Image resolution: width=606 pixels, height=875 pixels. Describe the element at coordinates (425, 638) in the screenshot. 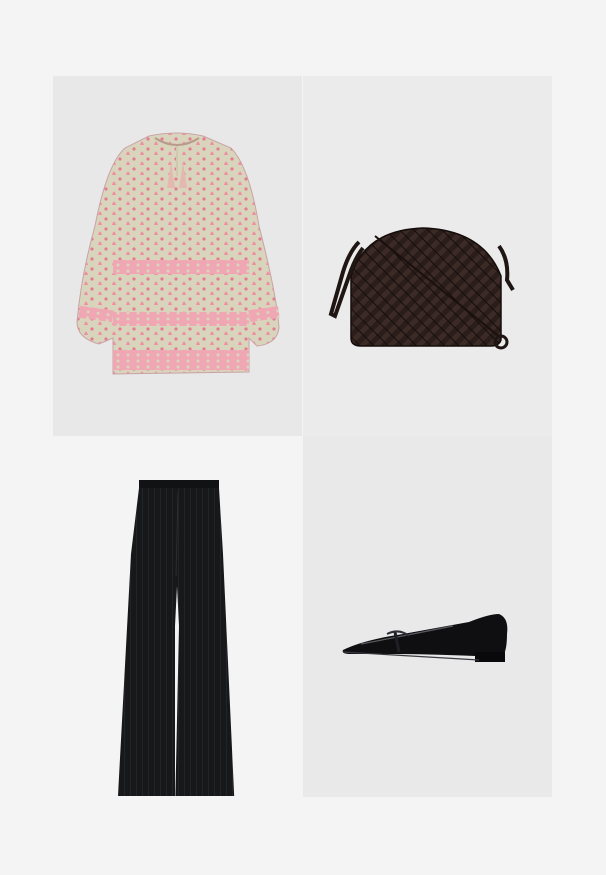

I see `shoe-image` at that location.